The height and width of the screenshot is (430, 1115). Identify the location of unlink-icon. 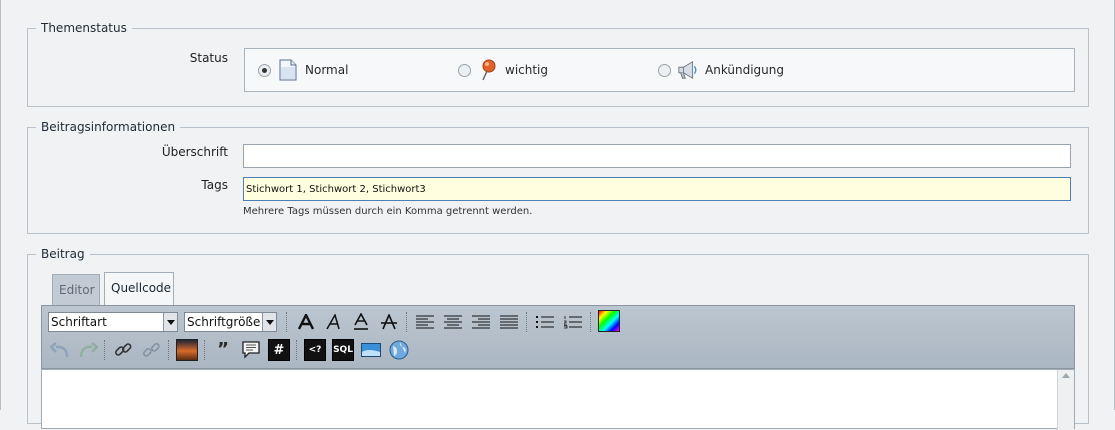
(151, 350).